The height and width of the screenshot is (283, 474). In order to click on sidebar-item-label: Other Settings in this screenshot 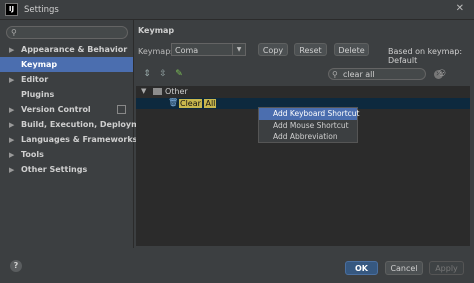, I will do `click(54, 169)`.